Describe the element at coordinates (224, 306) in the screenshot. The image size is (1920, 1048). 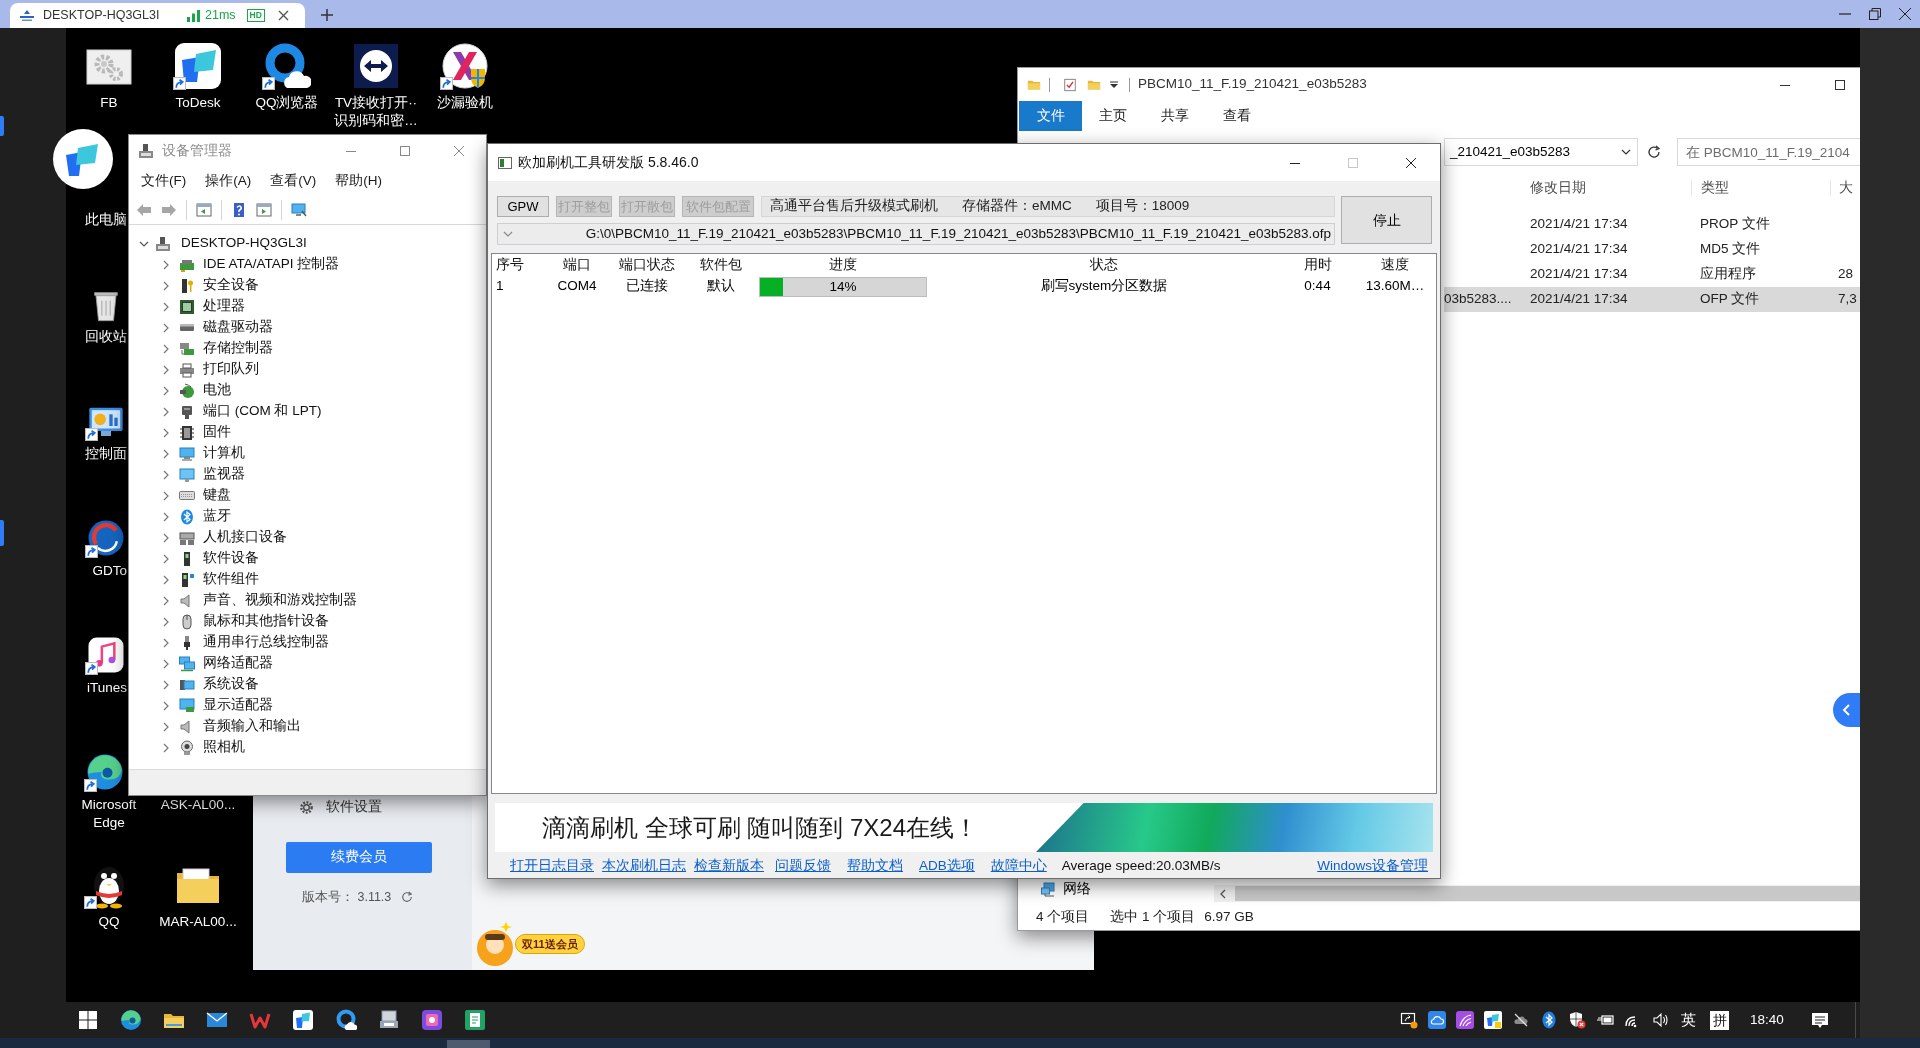
I see `tree-item: 处理器` at that location.